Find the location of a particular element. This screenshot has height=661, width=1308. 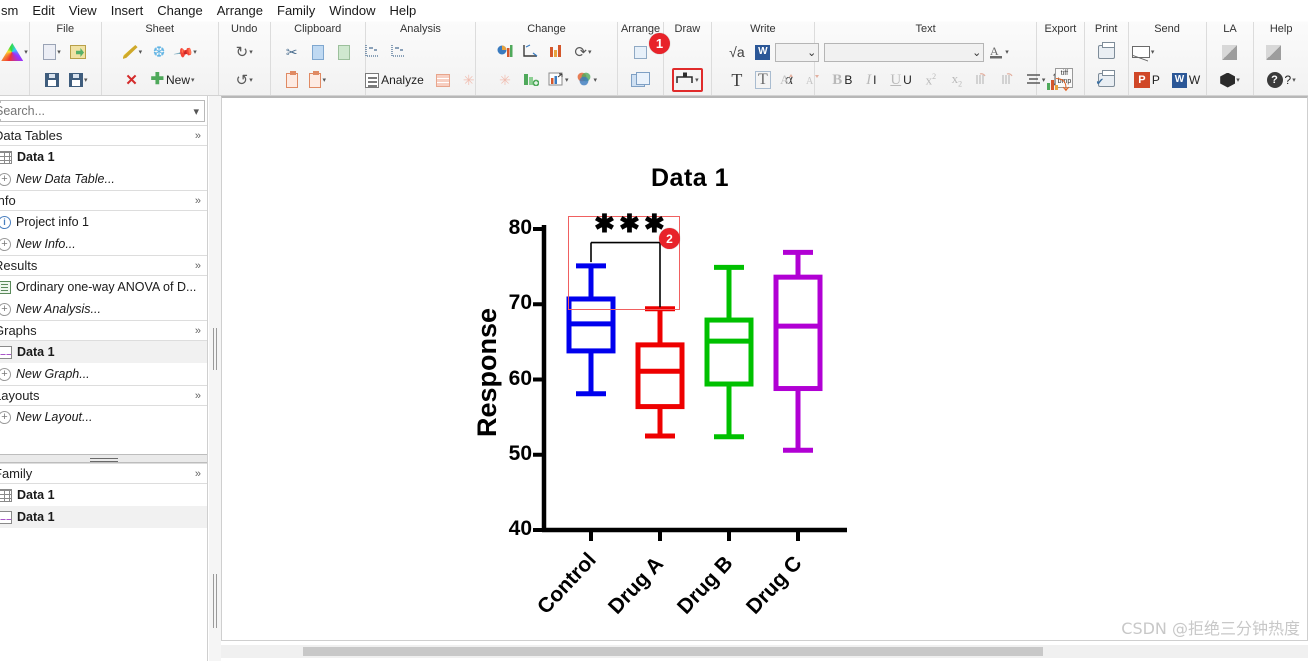

paste-button is located at coordinates (292, 80).